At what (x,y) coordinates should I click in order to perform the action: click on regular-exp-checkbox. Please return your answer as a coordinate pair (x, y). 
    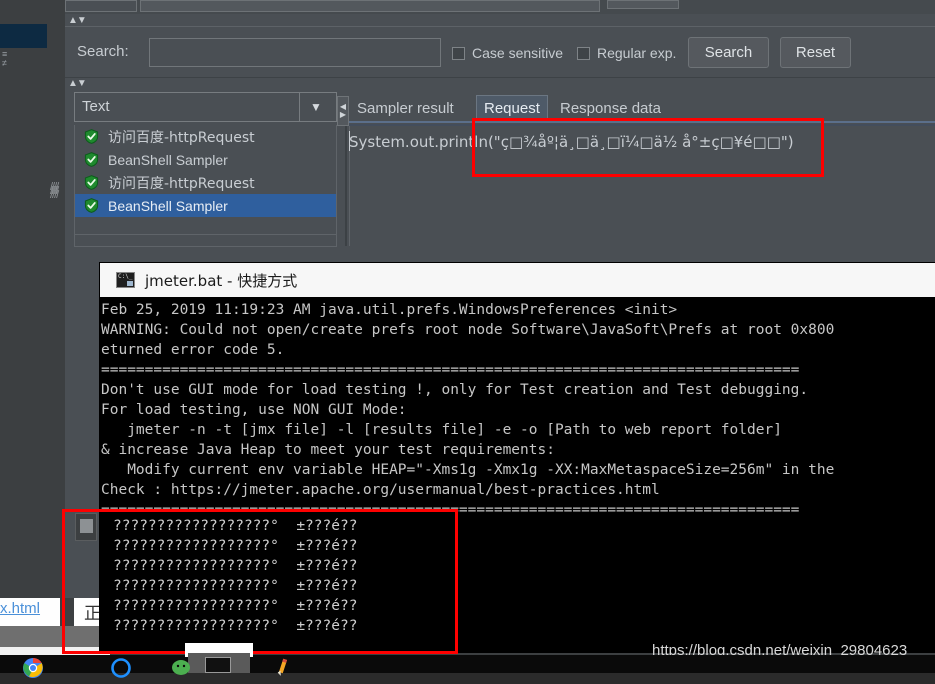
    Looking at the image, I should click on (583, 53).